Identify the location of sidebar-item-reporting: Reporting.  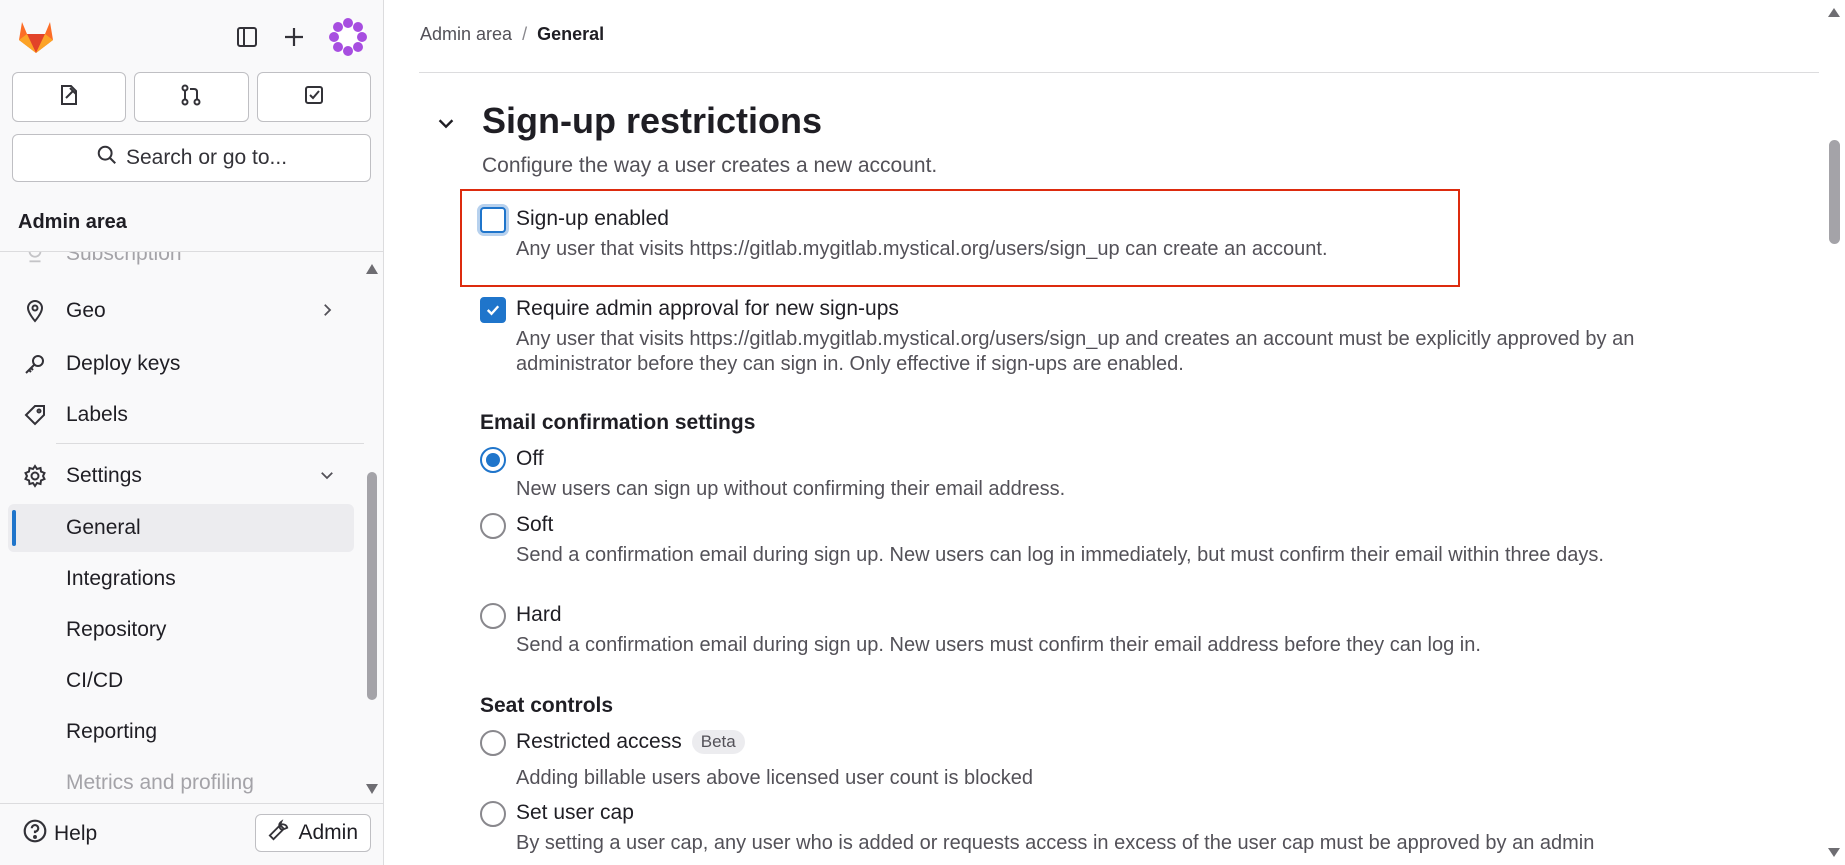
(181, 732).